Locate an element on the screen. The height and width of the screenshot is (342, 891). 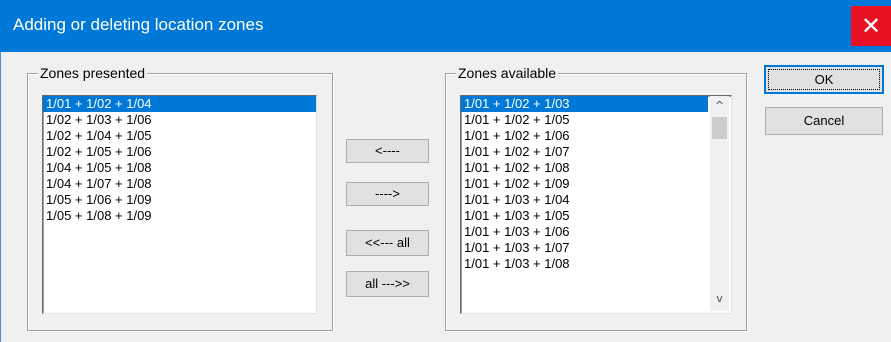
scroll-up-icon: ^ is located at coordinates (719, 105).